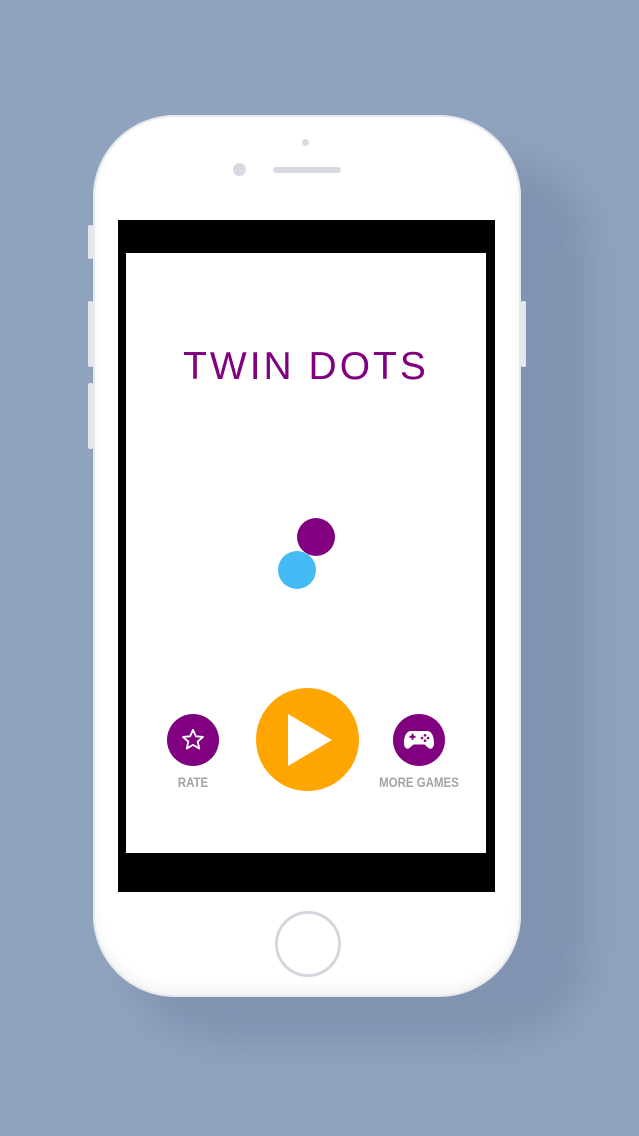  Describe the element at coordinates (239, 169) in the screenshot. I see `front-camera` at that location.